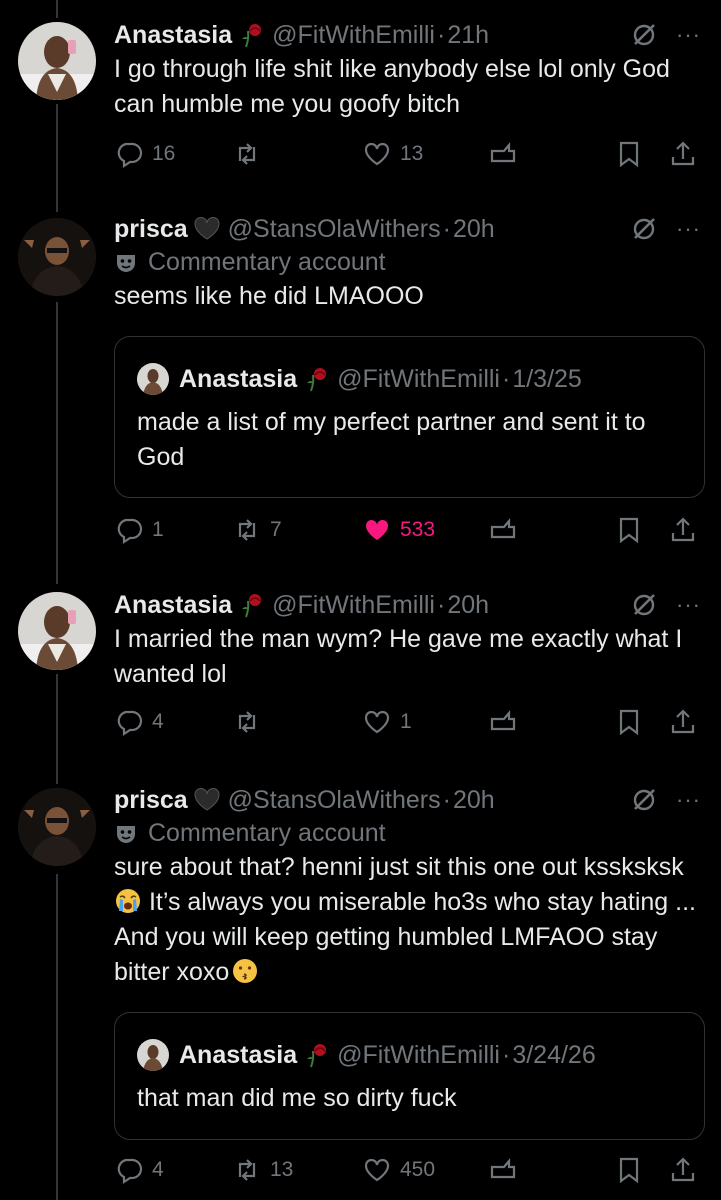 Image resolution: width=721 pixels, height=1200 pixels. What do you see at coordinates (144, 154) in the screenshot?
I see `reply-button: 16` at bounding box center [144, 154].